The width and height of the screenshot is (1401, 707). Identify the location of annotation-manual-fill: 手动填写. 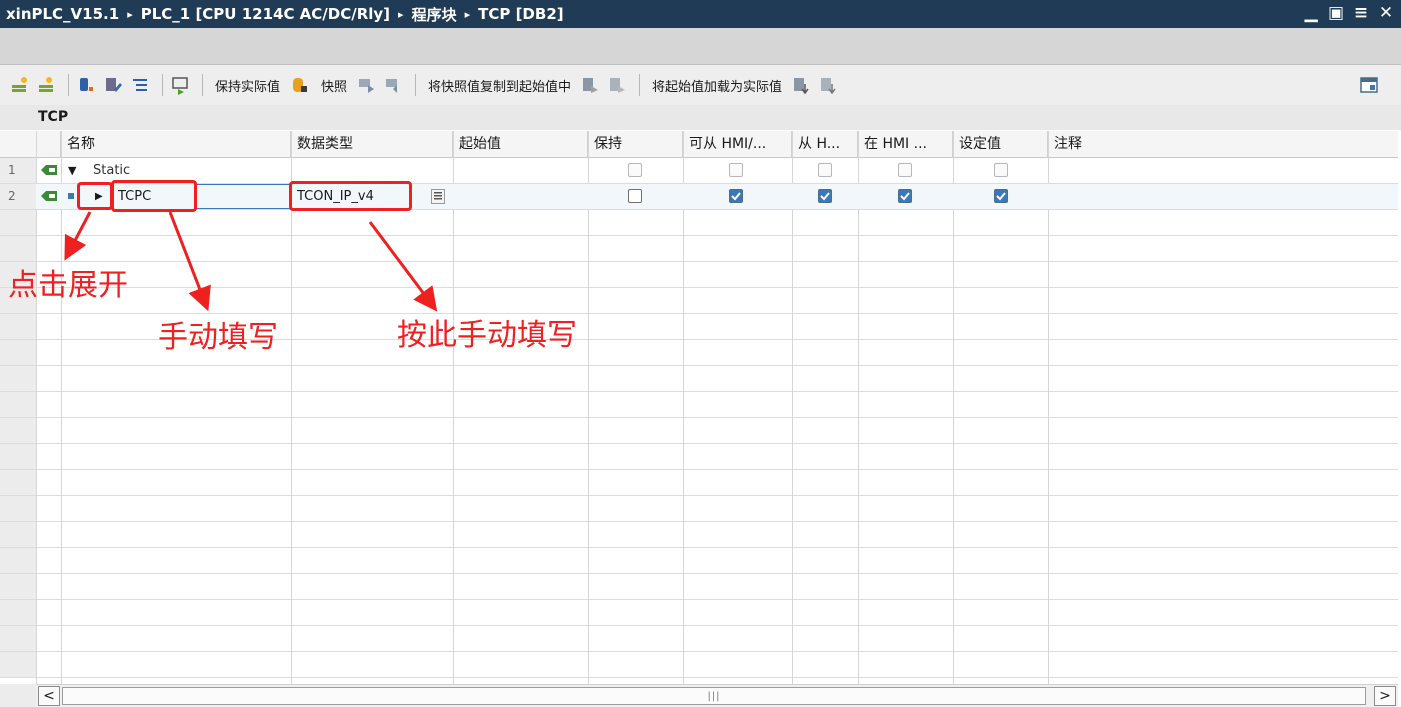
(218, 337).